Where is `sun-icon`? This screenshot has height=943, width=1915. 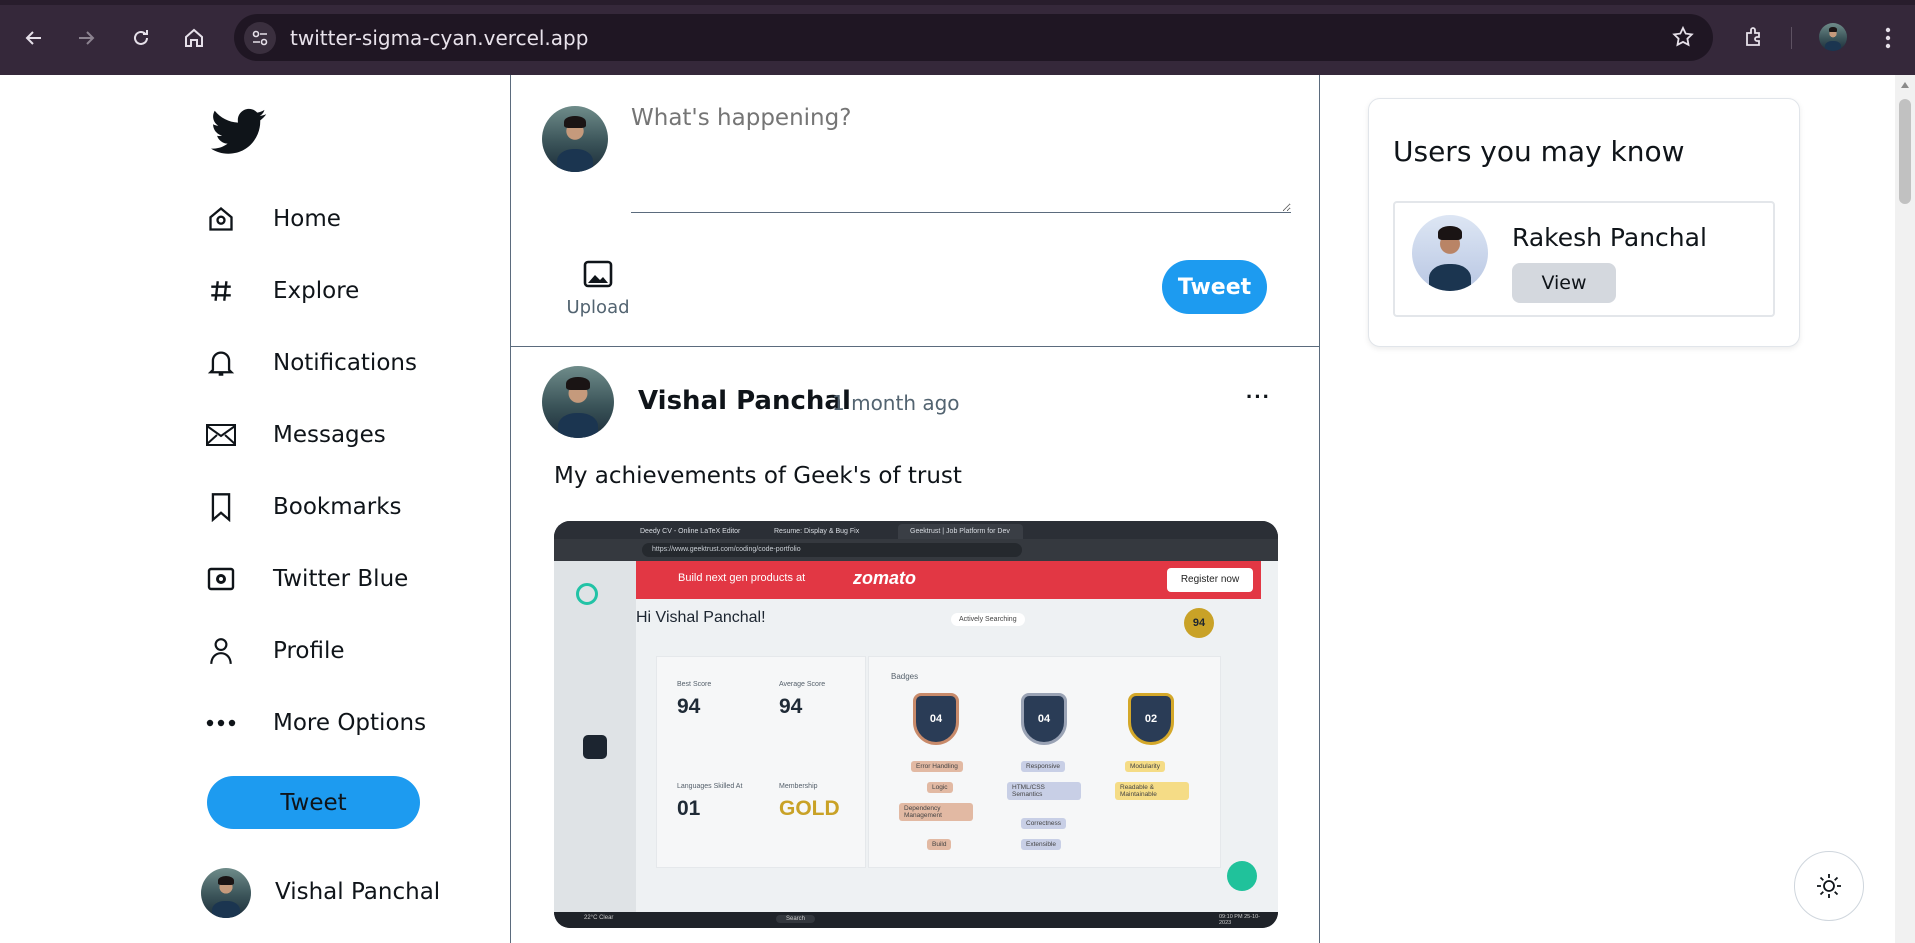
sun-icon is located at coordinates (1829, 886).